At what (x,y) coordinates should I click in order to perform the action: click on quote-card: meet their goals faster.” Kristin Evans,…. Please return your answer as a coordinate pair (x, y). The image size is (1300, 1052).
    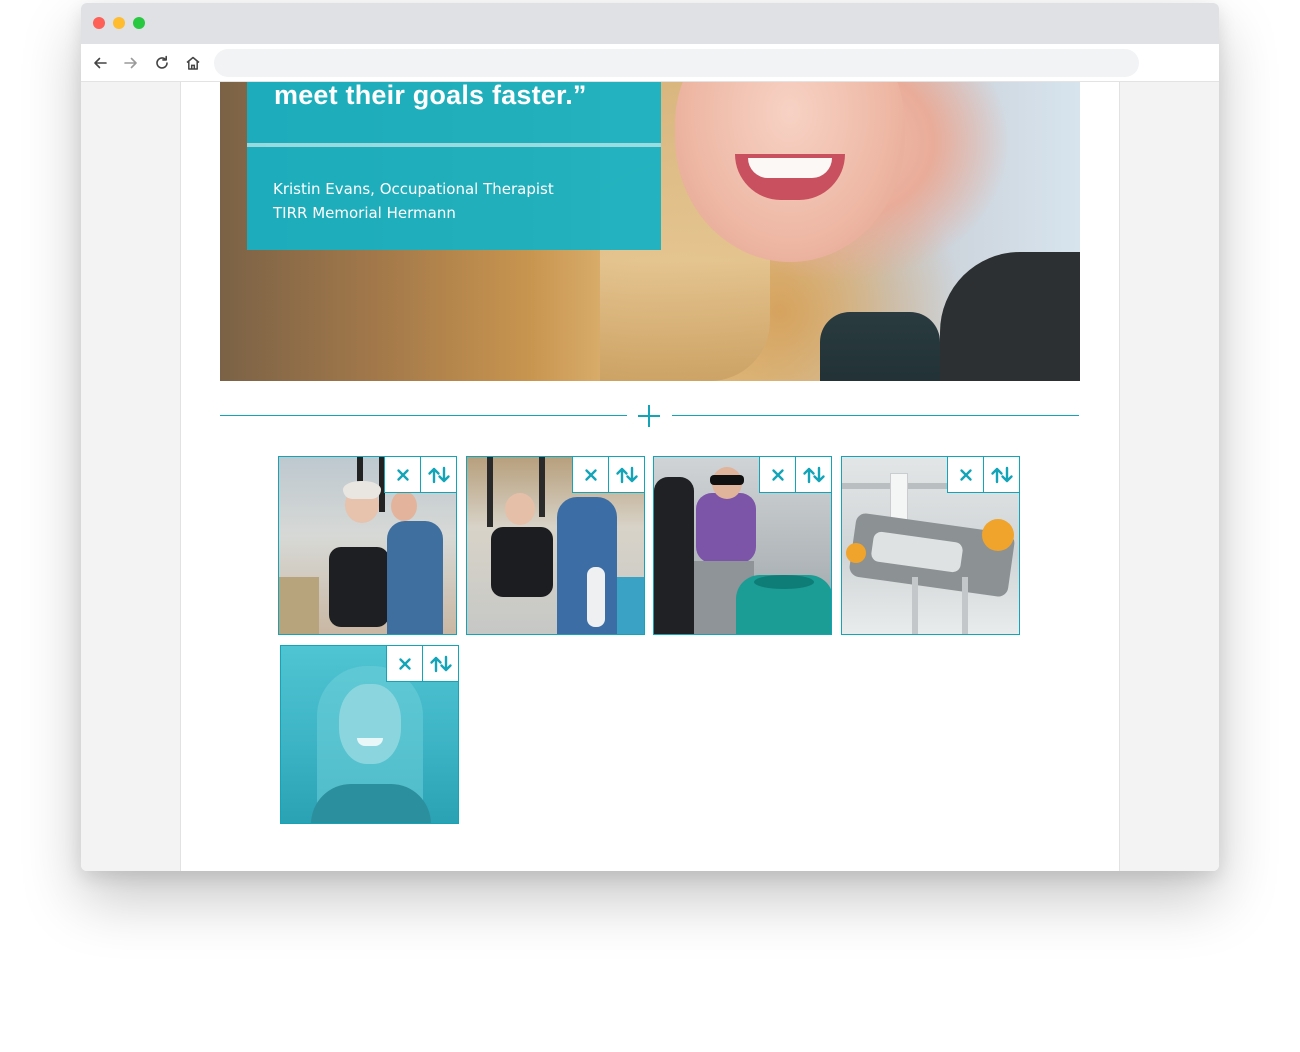
    Looking at the image, I should click on (454, 166).